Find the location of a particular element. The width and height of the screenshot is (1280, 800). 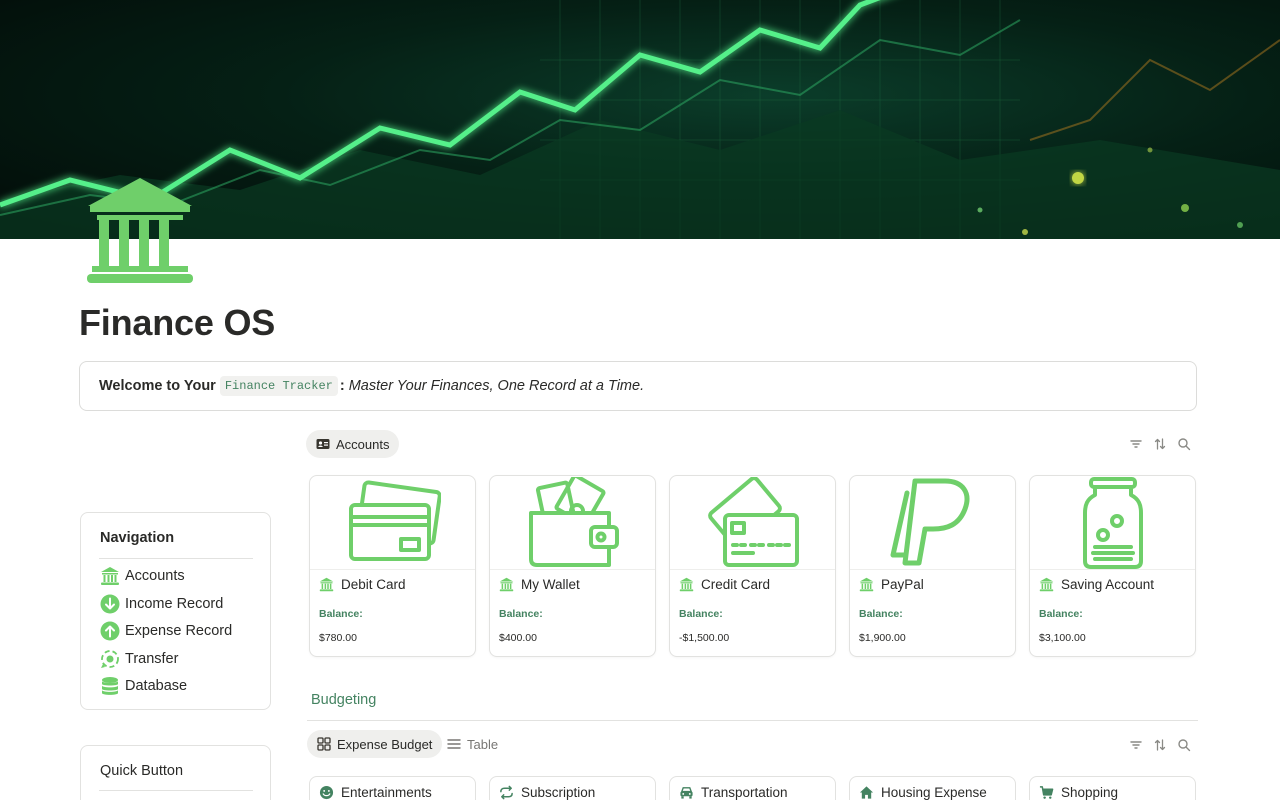

budgeting-heading: Budgeting is located at coordinates (344, 700).